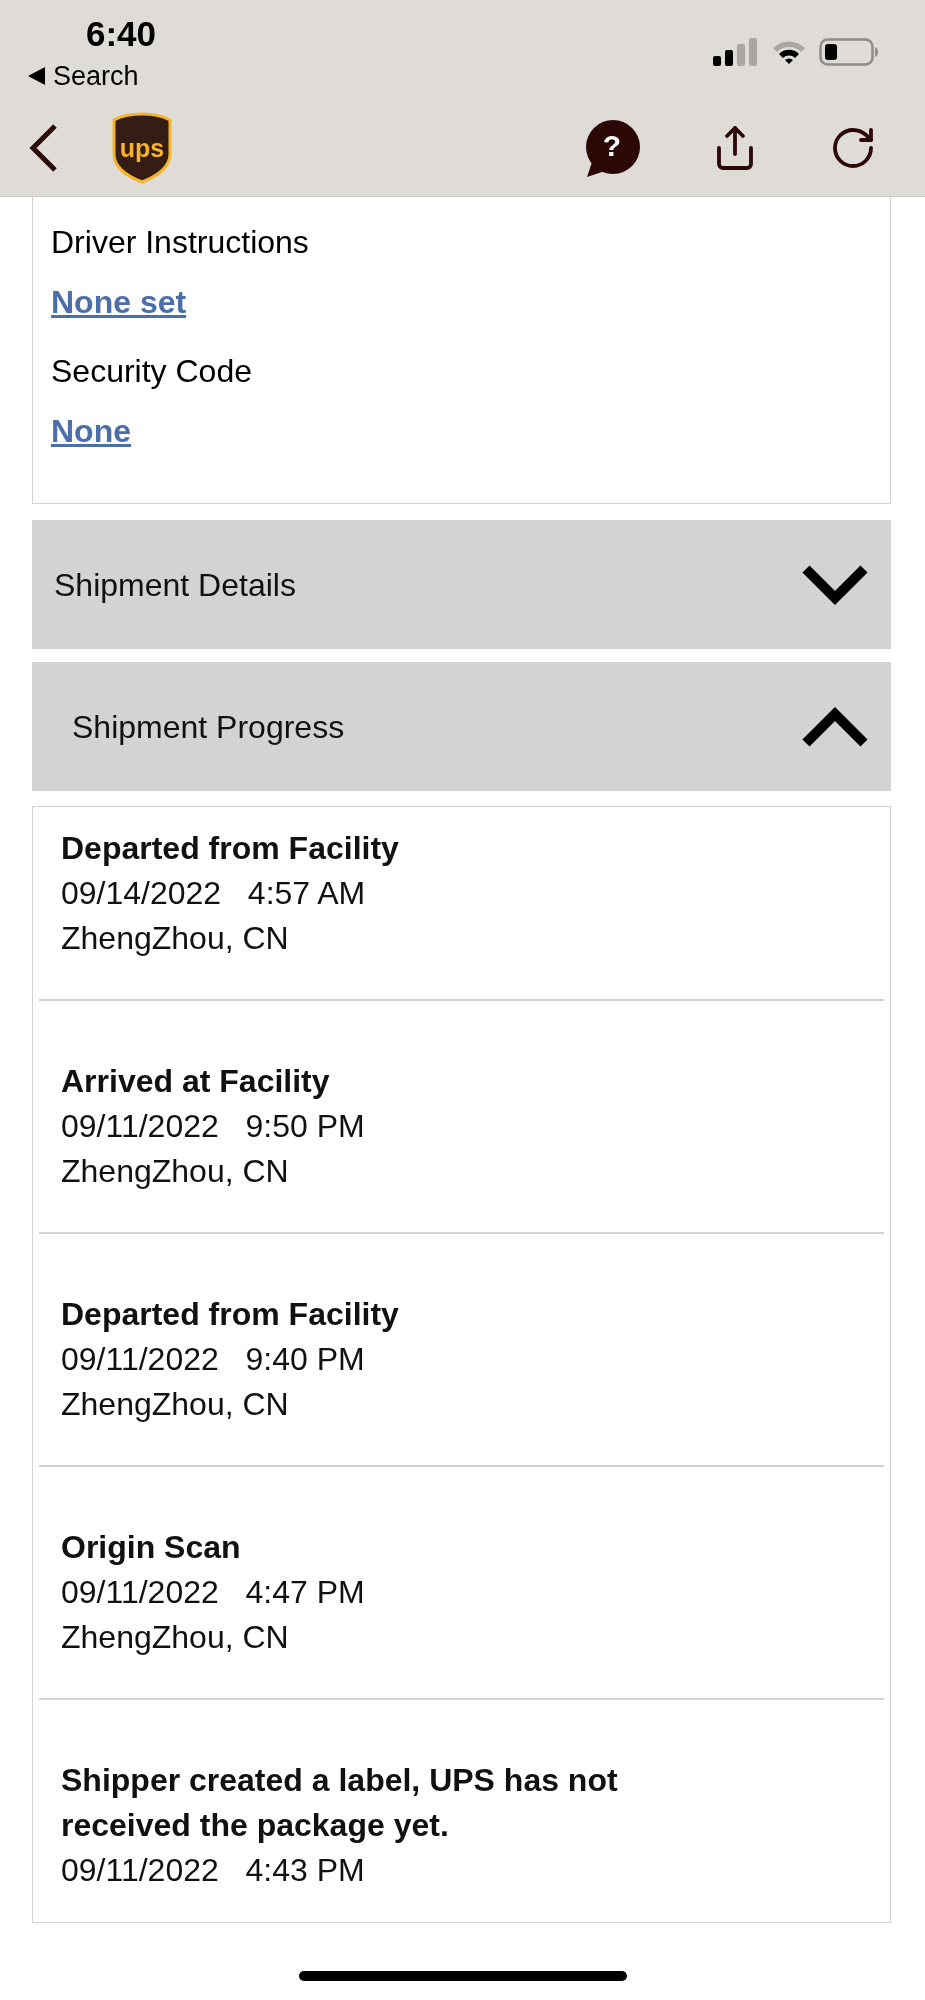 The height and width of the screenshot is (2000, 925). What do you see at coordinates (213, 1126) in the screenshot?
I see `event-datetime: 09/11/2022 9:50 PM` at bounding box center [213, 1126].